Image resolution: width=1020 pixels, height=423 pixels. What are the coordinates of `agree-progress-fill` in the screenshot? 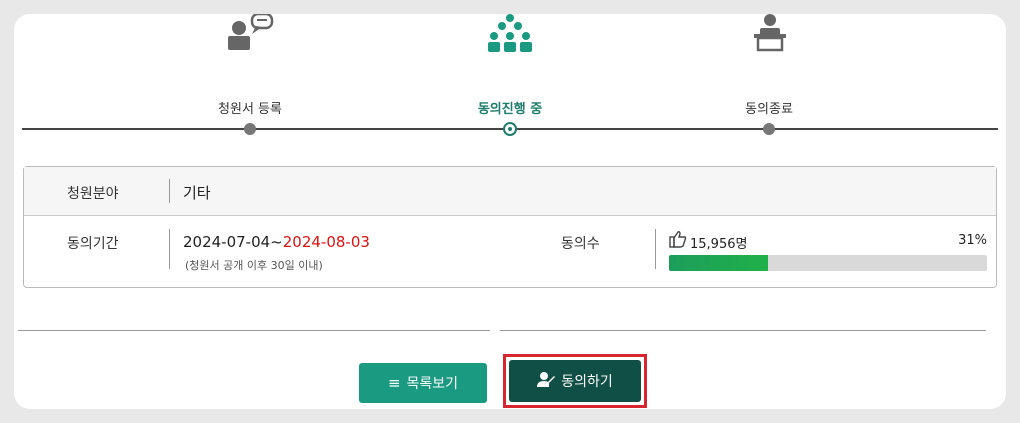 It's located at (718, 263).